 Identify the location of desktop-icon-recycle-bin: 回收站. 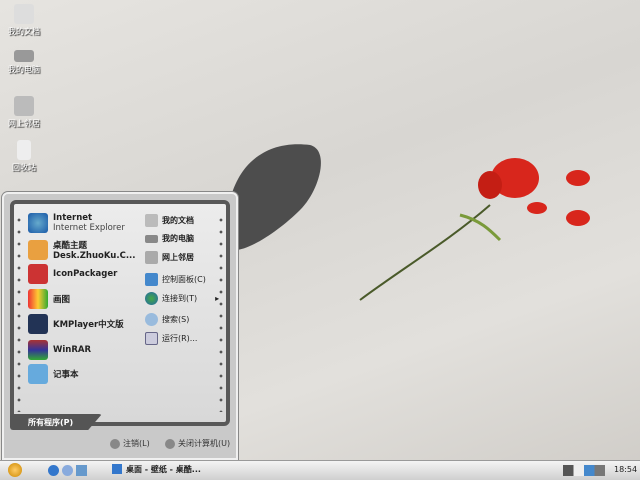
(24, 156).